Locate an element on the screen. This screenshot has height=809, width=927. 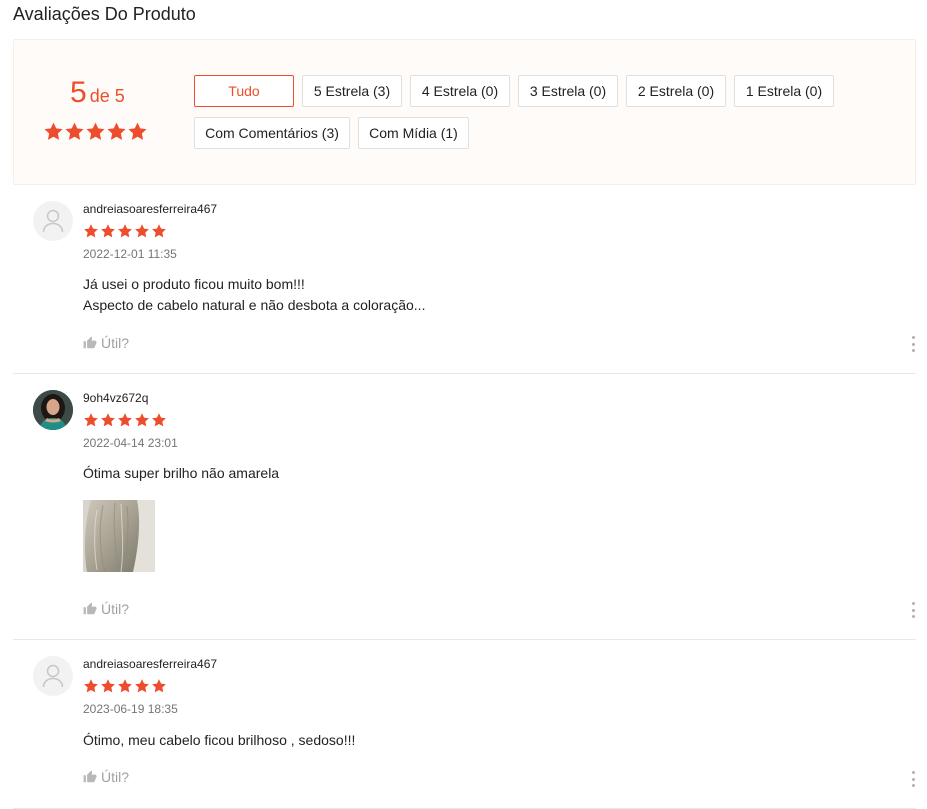
user-photo is located at coordinates (53, 410).